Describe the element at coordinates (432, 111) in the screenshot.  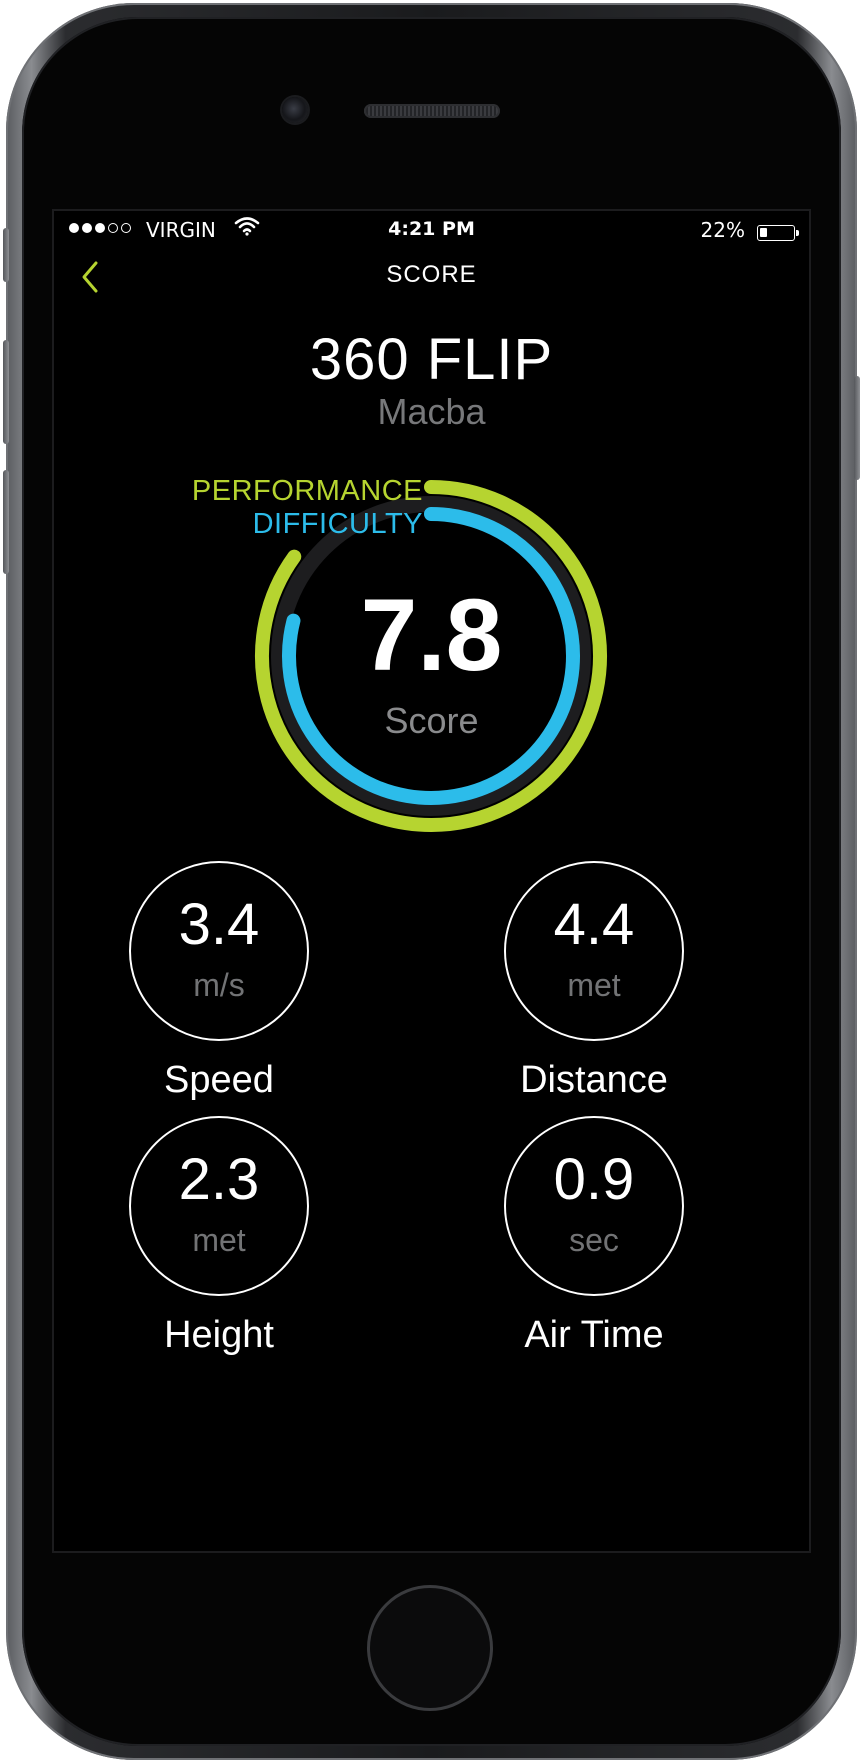
I see `earpiece-speaker` at that location.